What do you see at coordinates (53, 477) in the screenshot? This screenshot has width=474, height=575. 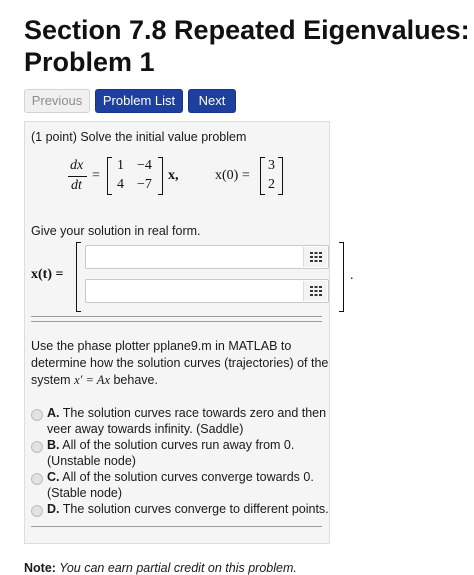 I see `option-c-letter: C.` at bounding box center [53, 477].